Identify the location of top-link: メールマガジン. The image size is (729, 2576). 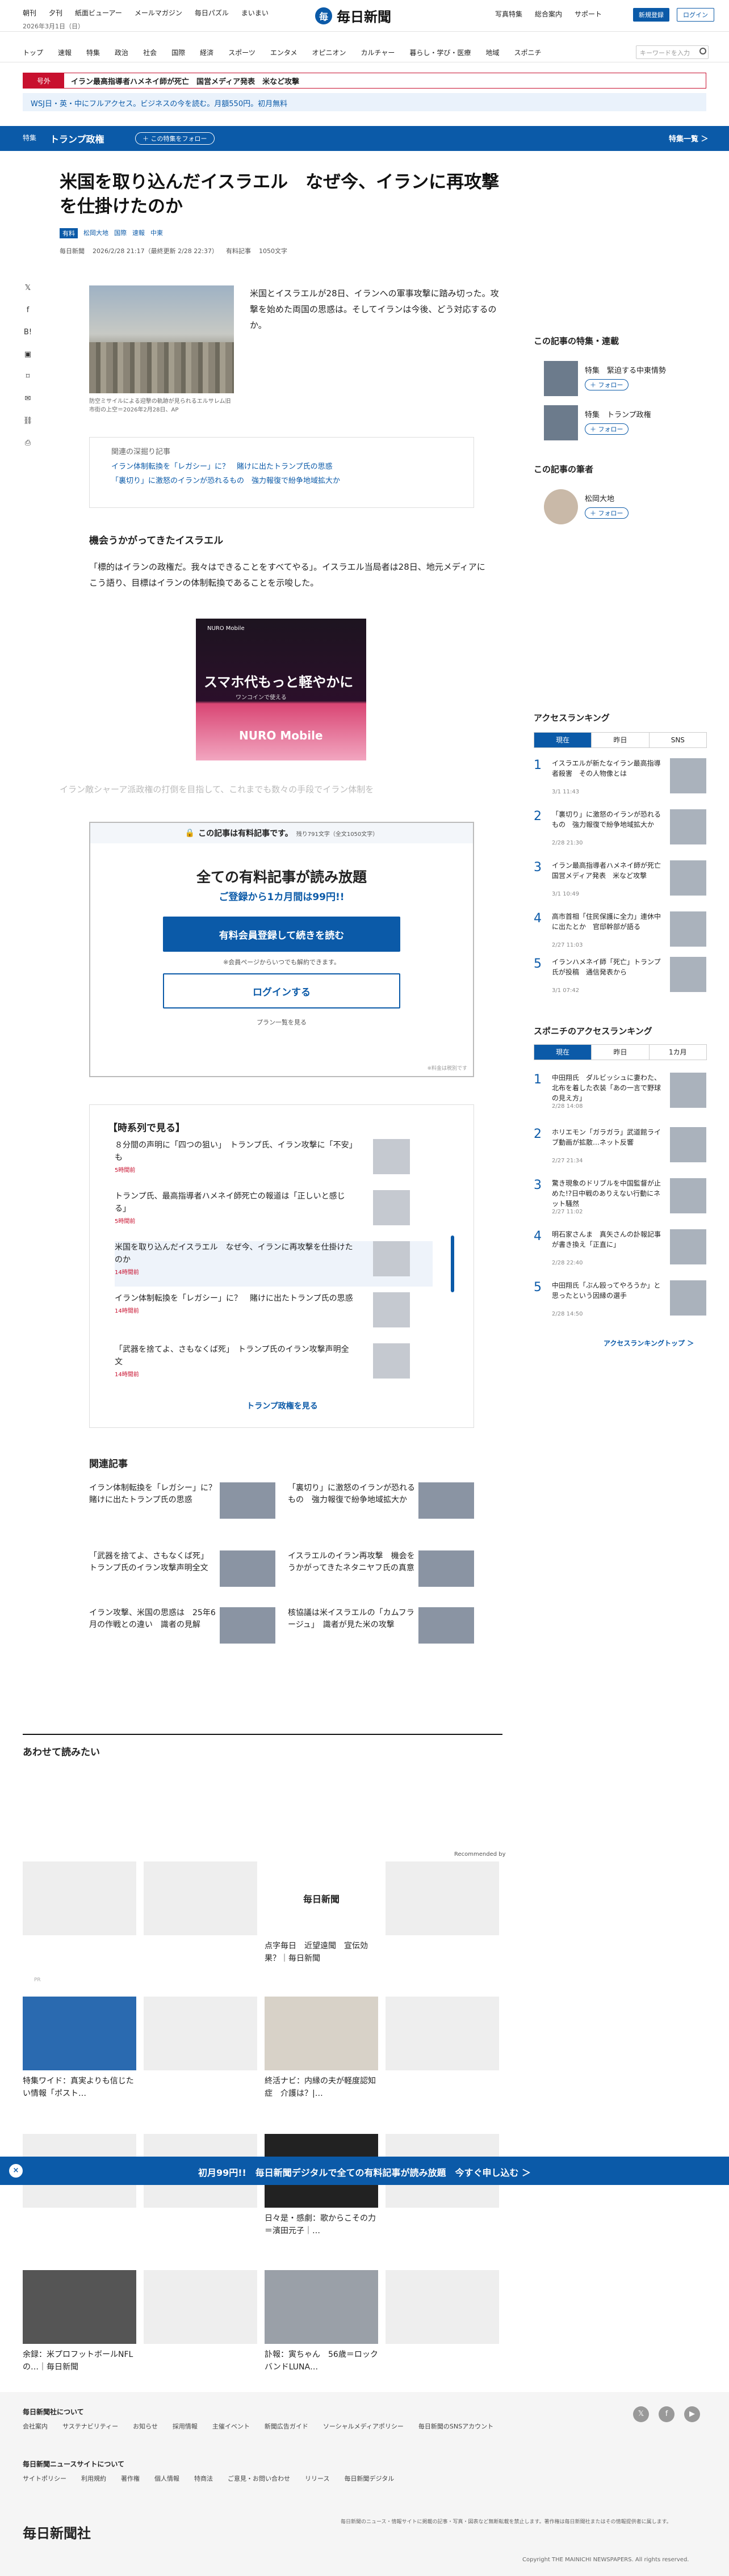
(158, 13).